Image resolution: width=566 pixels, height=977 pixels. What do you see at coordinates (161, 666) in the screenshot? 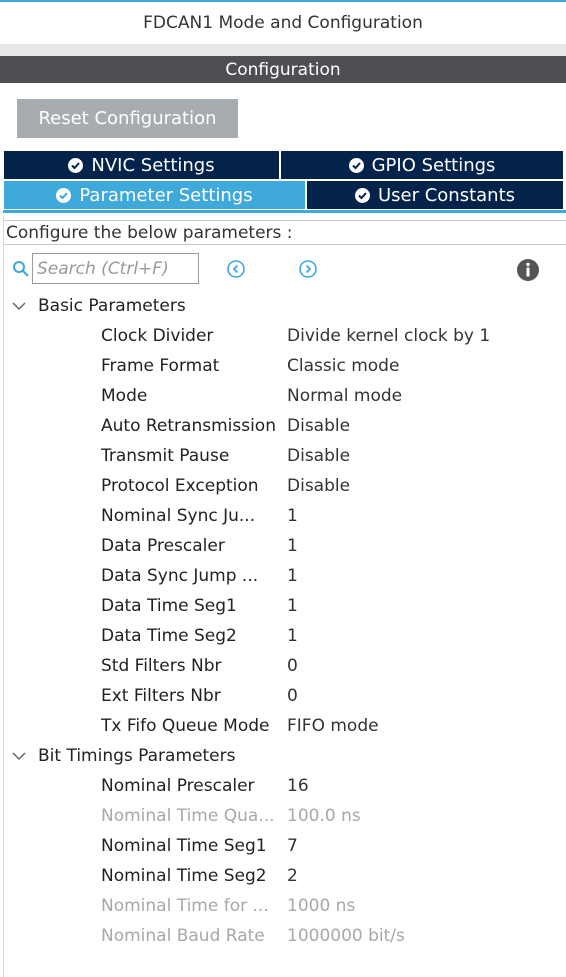
I see `param-name: Std Filters Nbr` at bounding box center [161, 666].